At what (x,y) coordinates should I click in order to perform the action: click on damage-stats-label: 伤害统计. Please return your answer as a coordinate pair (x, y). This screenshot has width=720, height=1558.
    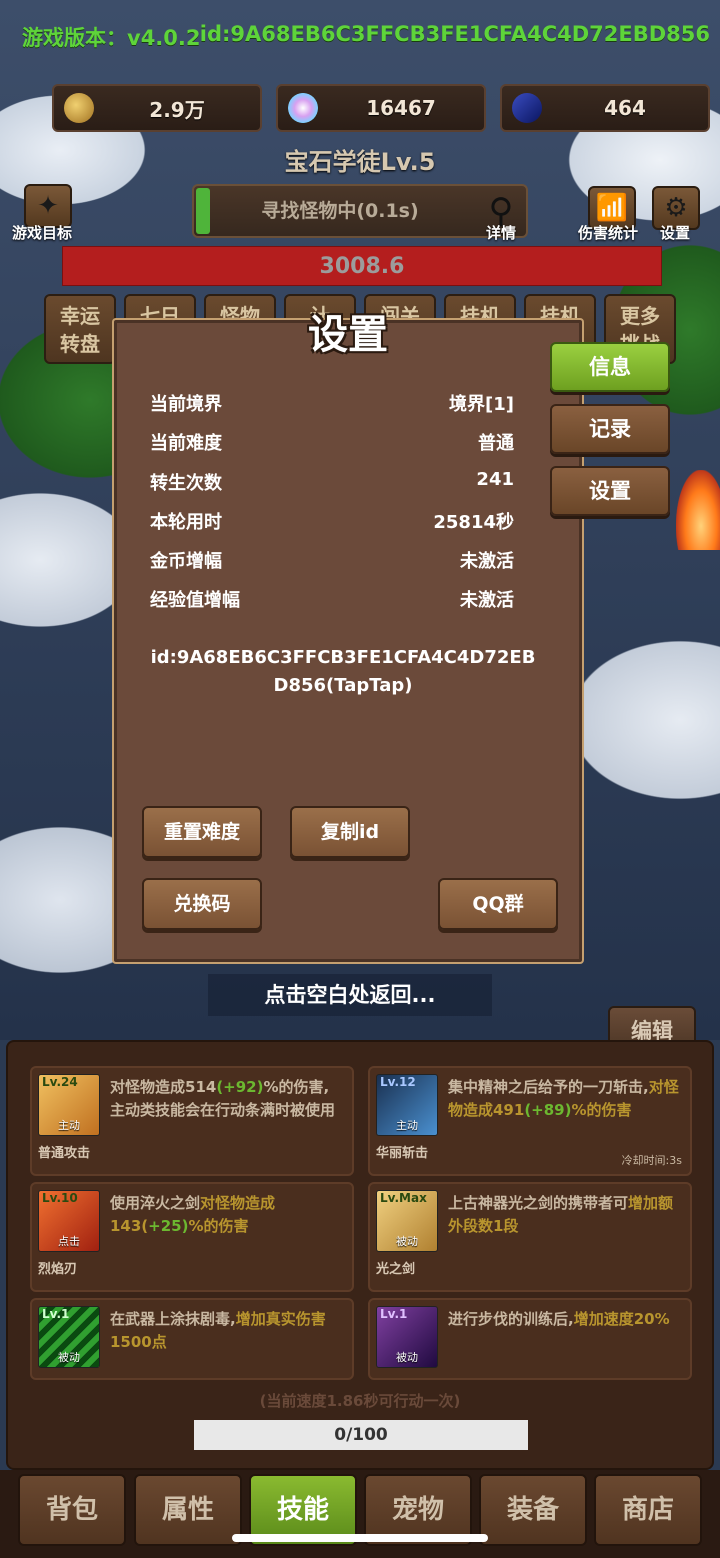
    Looking at the image, I should click on (608, 233).